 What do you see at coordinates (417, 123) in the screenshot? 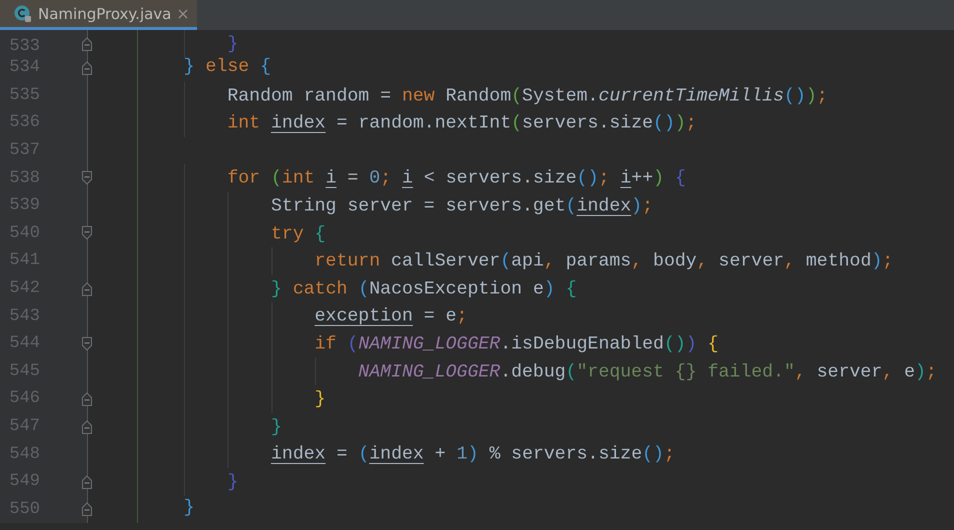
I see `code-line: int index = random.nextInt(servers.size());` at bounding box center [417, 123].